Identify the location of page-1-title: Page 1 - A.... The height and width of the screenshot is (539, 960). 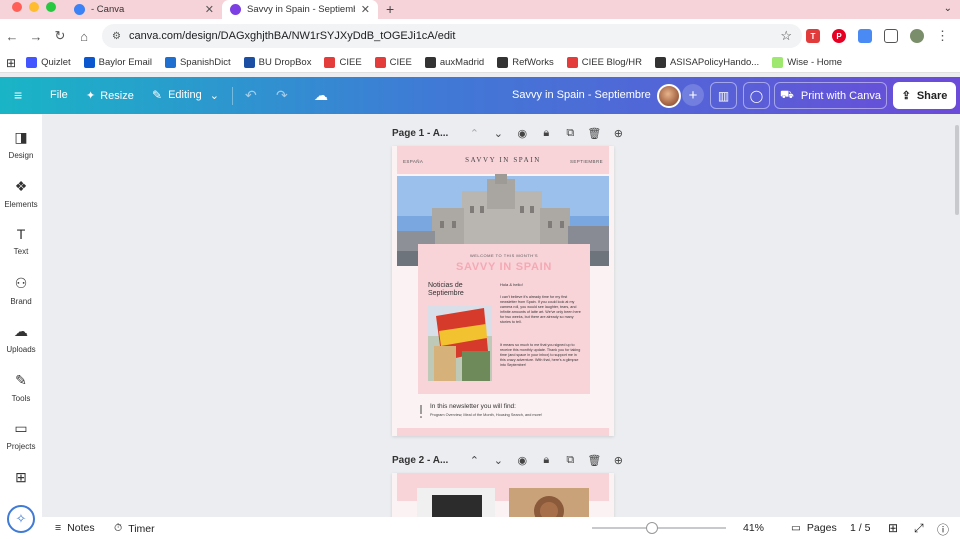
(420, 133).